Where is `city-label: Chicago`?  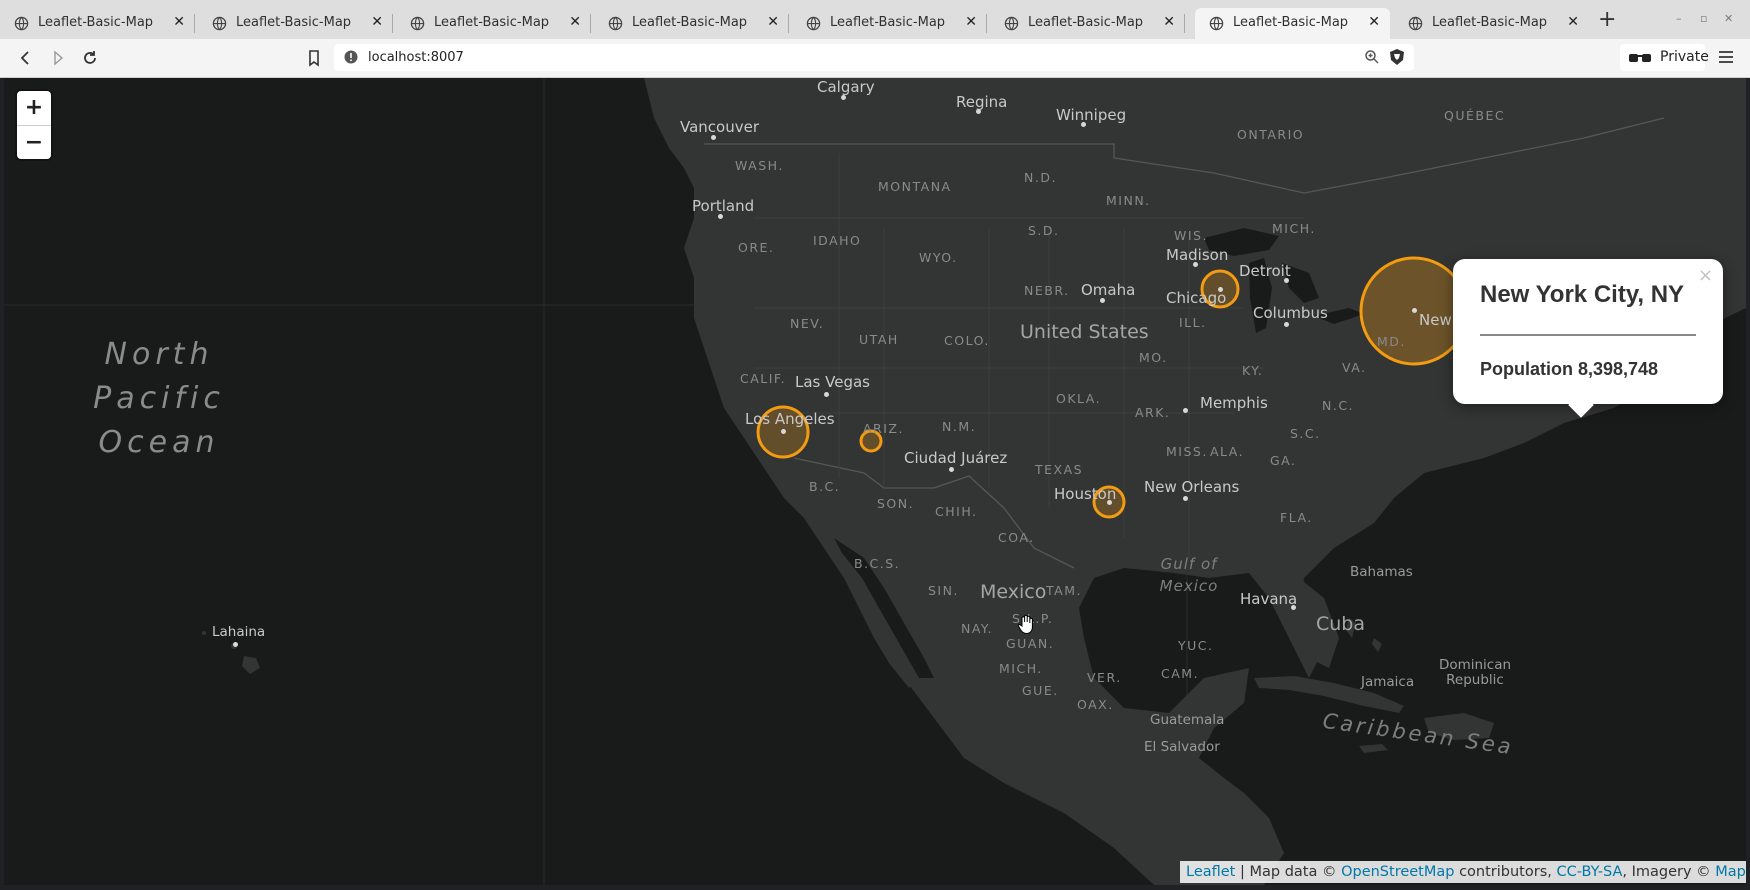
city-label: Chicago is located at coordinates (1196, 298).